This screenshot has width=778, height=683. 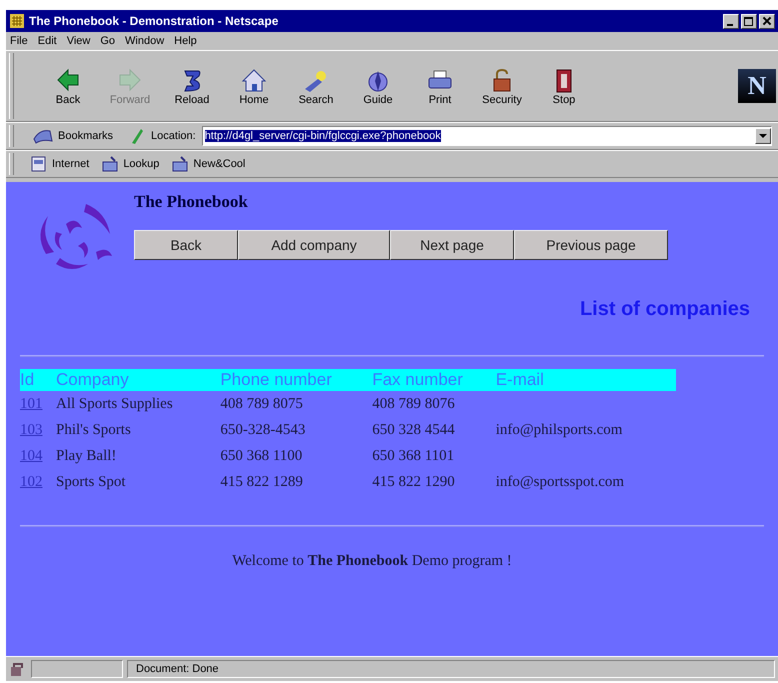 What do you see at coordinates (586, 380) in the screenshot?
I see `column-header: E-mail` at bounding box center [586, 380].